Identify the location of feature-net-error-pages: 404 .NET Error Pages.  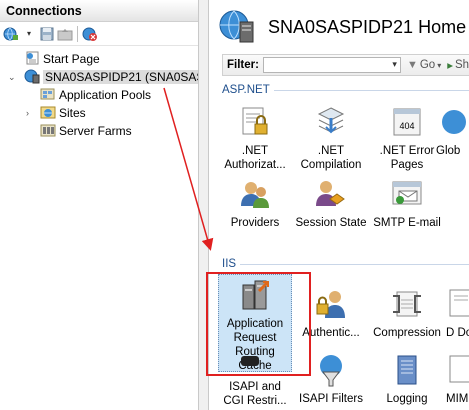
(407, 138).